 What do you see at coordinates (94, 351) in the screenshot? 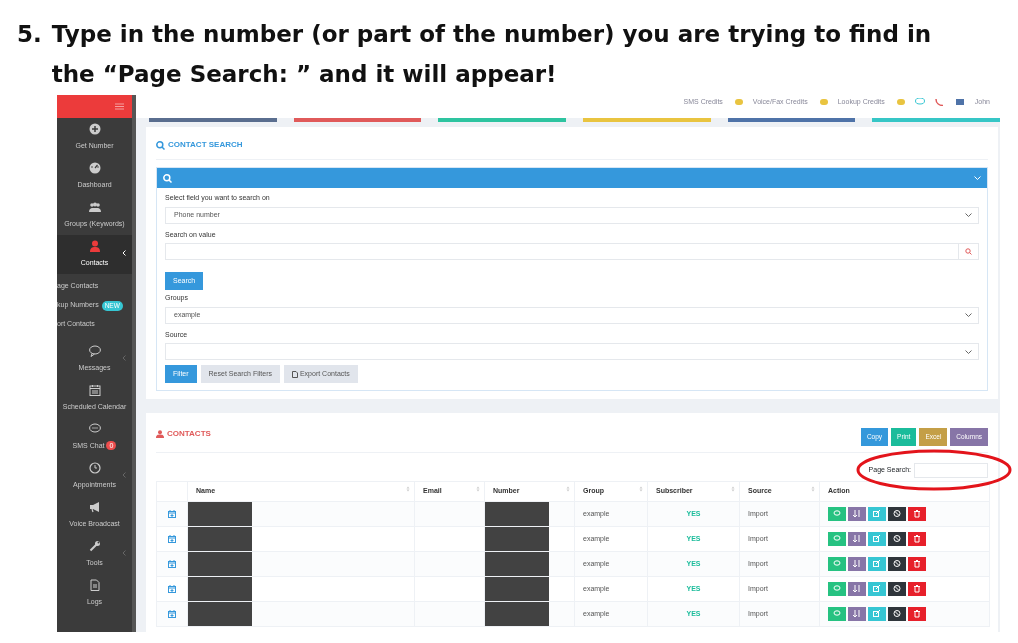
I see `speech-bubble-icon` at bounding box center [94, 351].